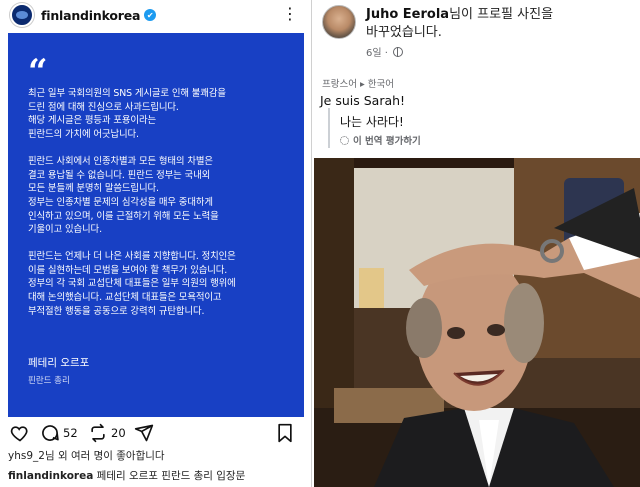  What do you see at coordinates (123, 216) in the screenshot?
I see `statement-line: 인식하고 있으며, 이를 근절하기 위해 모든 노력을` at bounding box center [123, 216].